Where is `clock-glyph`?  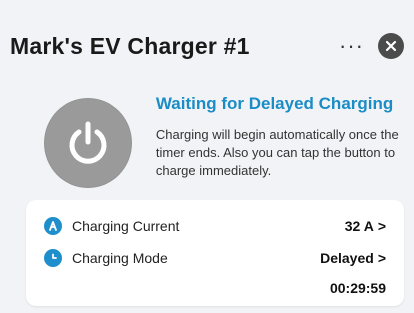 clock-glyph is located at coordinates (54, 256).